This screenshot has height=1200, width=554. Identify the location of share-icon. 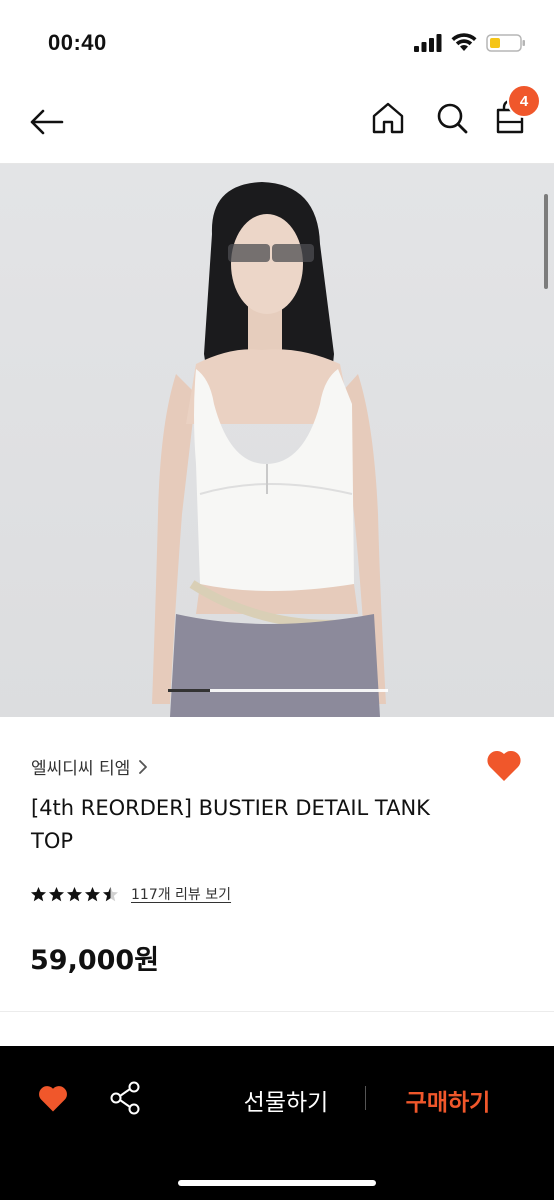
(125, 1098).